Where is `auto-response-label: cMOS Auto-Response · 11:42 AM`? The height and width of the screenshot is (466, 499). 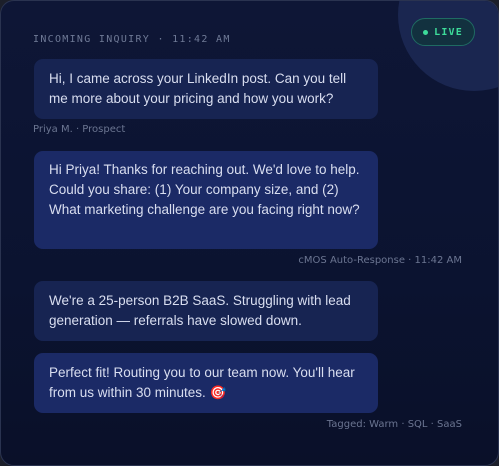
auto-response-label: cMOS Auto-Response · 11:42 AM is located at coordinates (380, 260).